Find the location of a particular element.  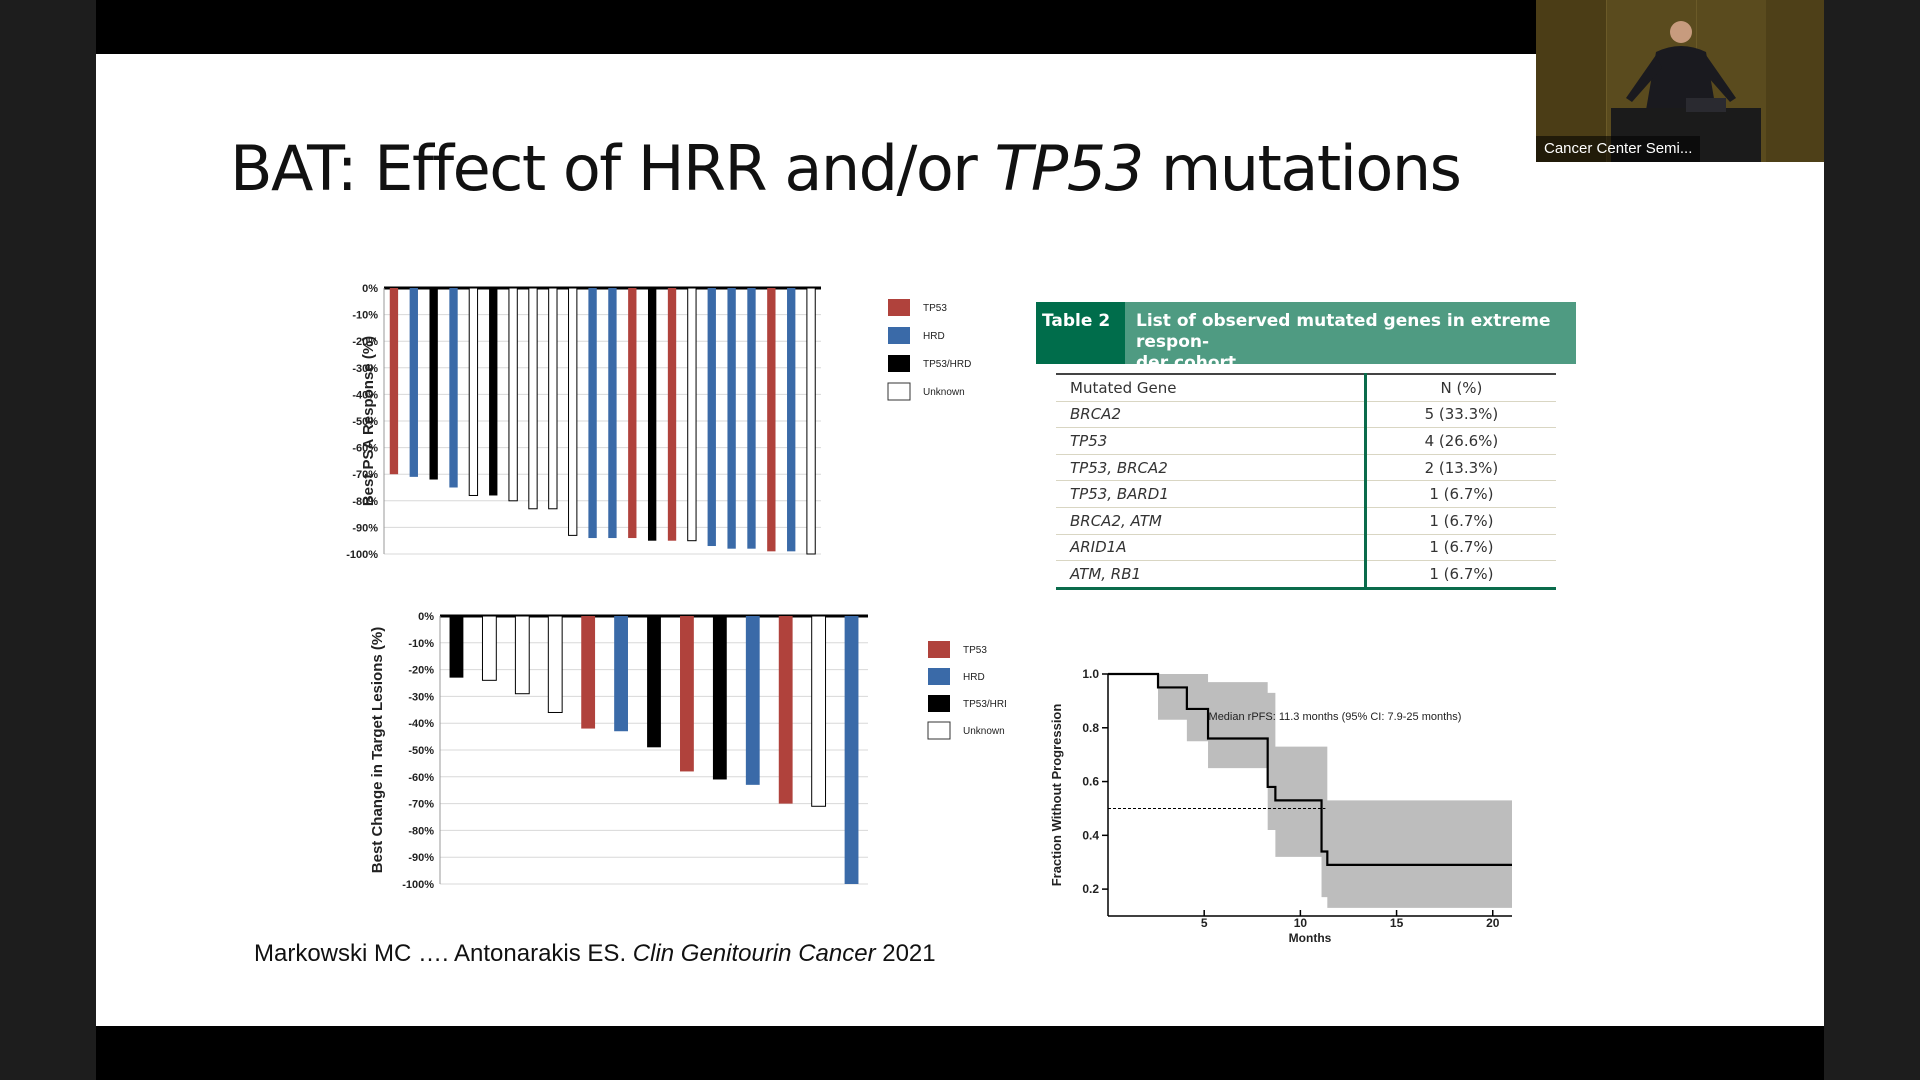

target-legend-label: HRD is located at coordinates (974, 677).